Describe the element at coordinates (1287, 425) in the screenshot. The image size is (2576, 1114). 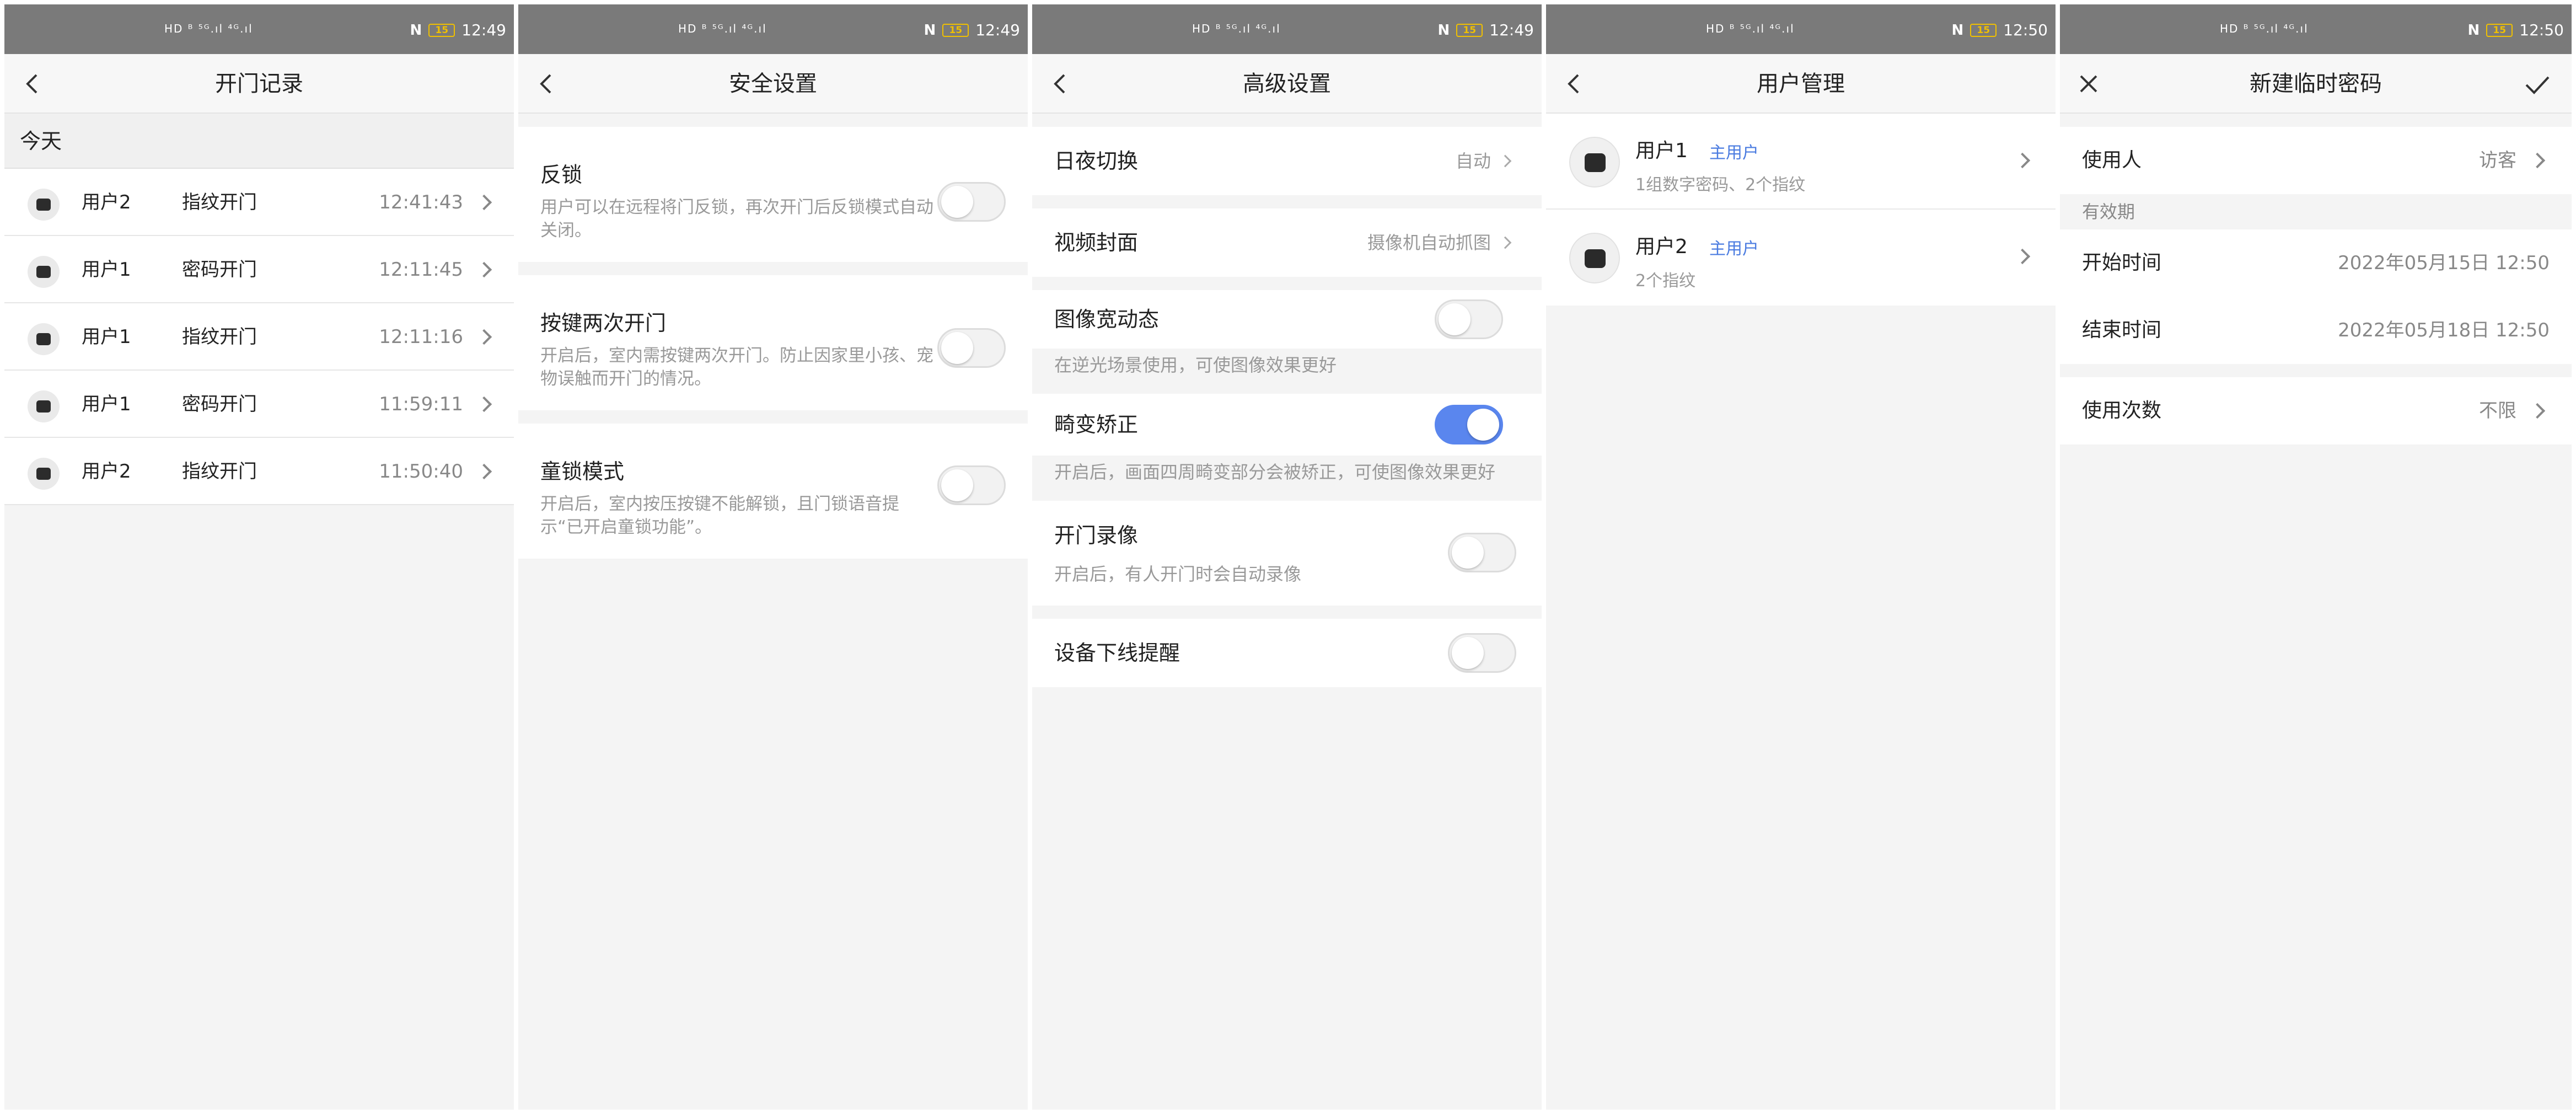
I see `distortion-row: 畸变矫正` at that location.